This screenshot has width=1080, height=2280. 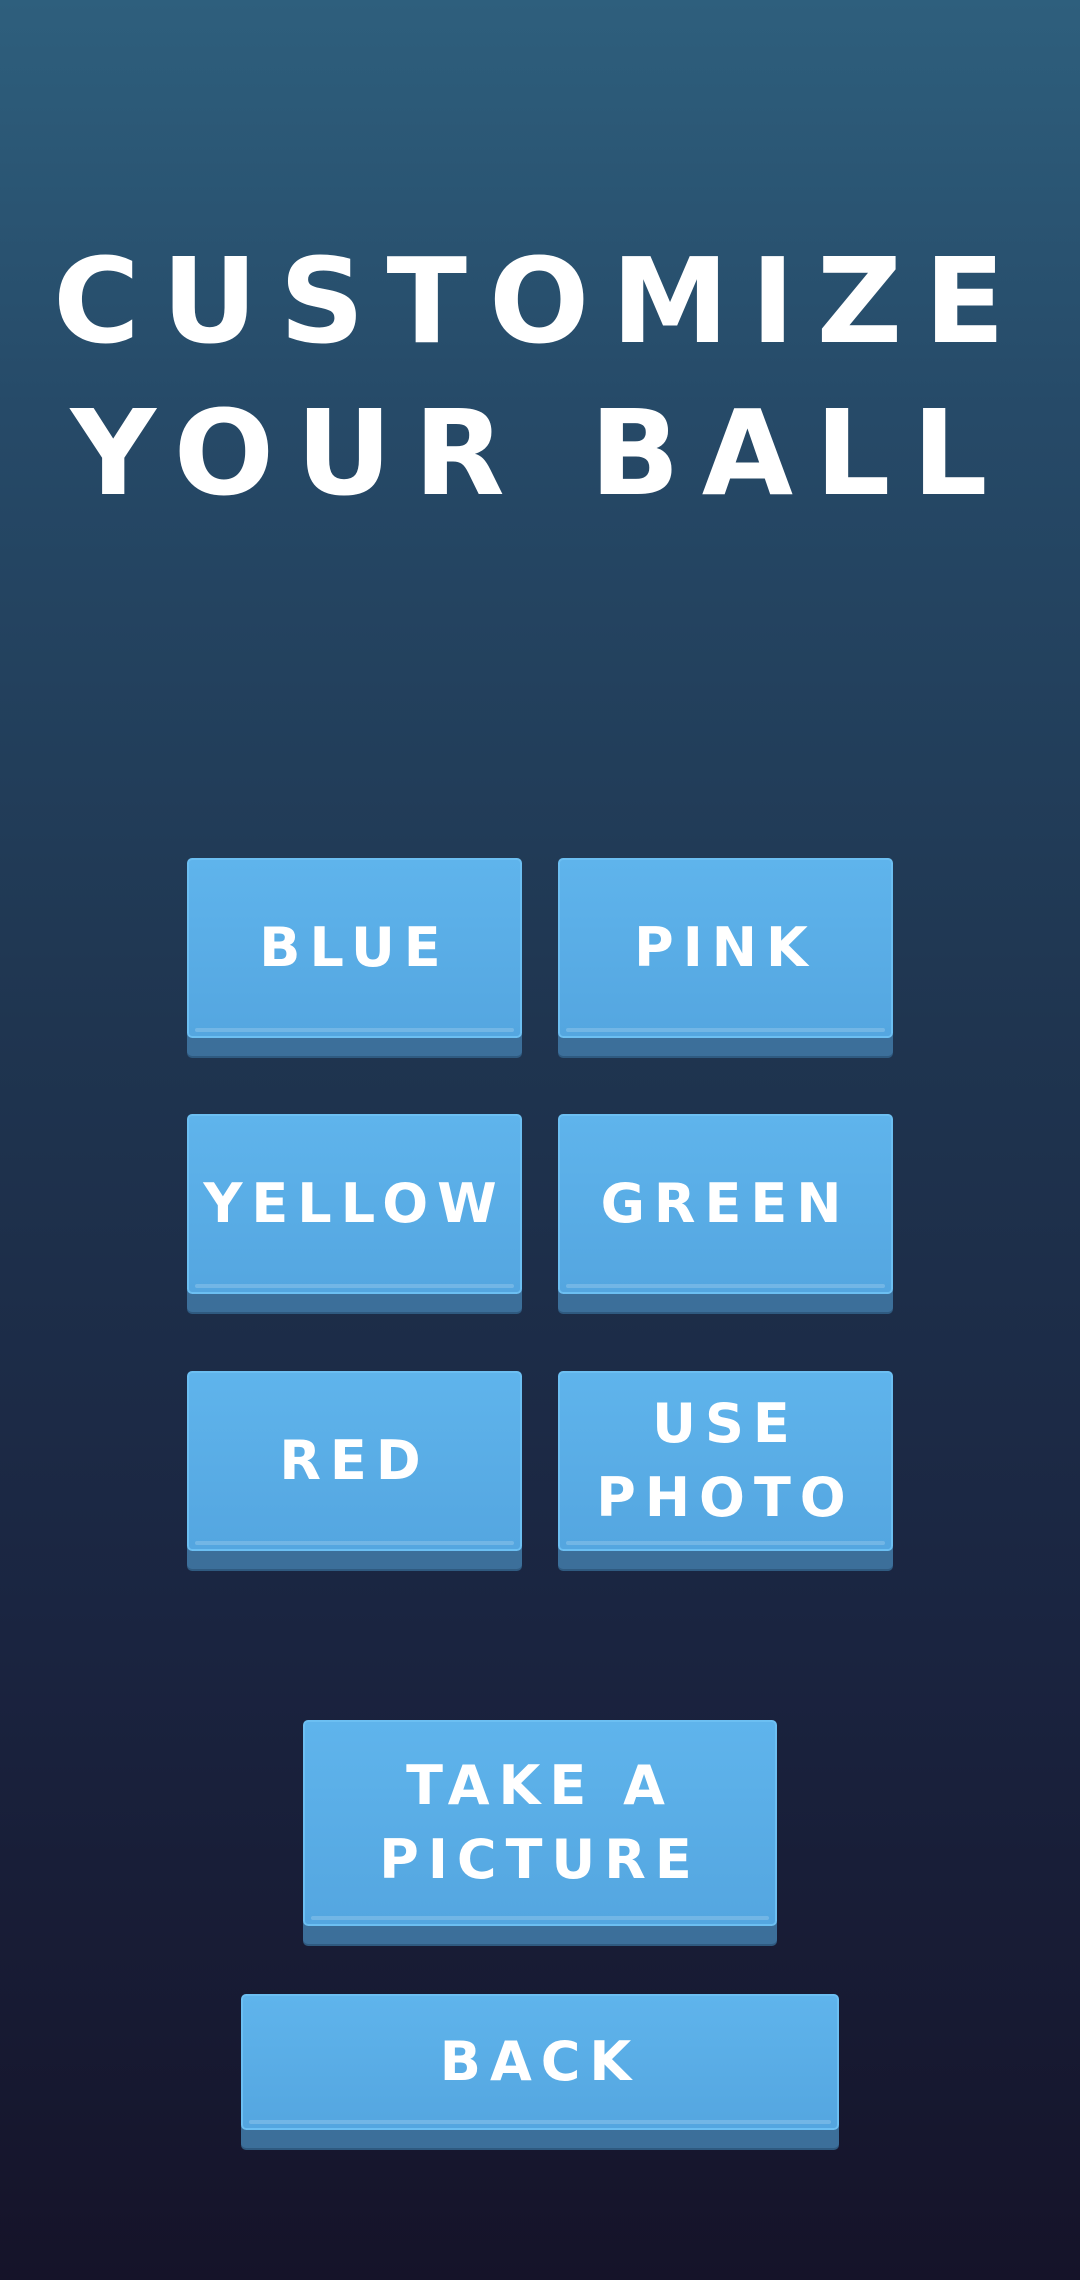 What do you see at coordinates (725, 1497) in the screenshot?
I see `use-photo-label-line-2: PHOTO` at bounding box center [725, 1497].